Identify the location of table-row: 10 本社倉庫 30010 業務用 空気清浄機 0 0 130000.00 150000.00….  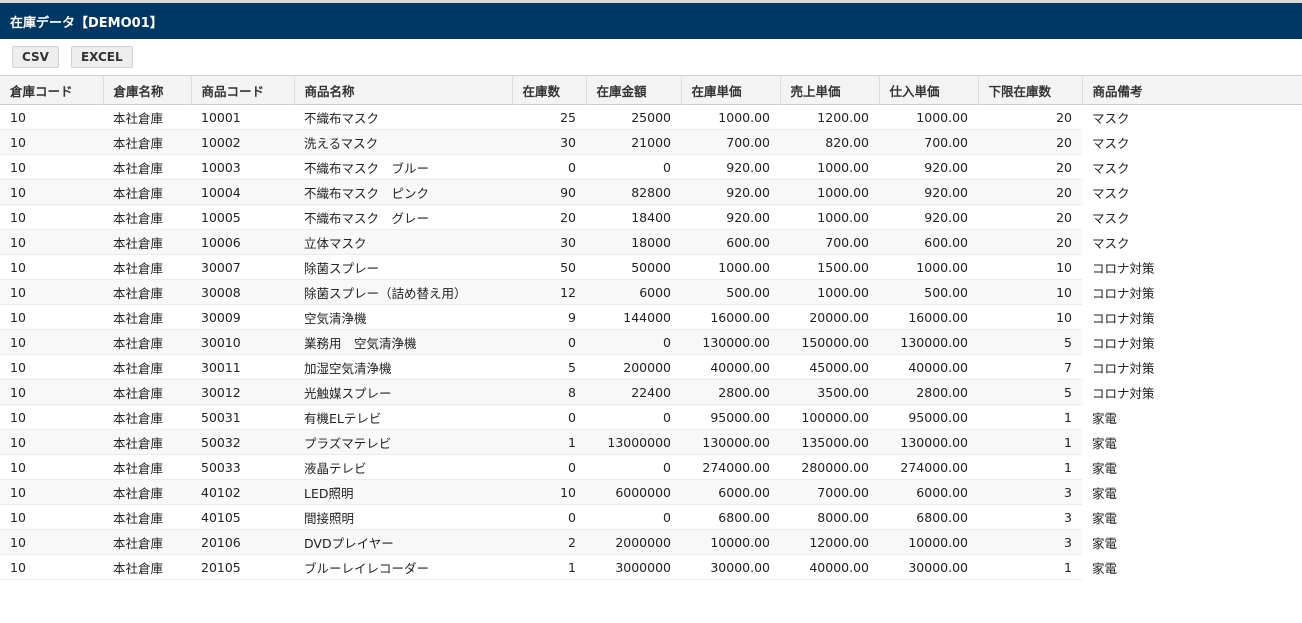
(651, 342).